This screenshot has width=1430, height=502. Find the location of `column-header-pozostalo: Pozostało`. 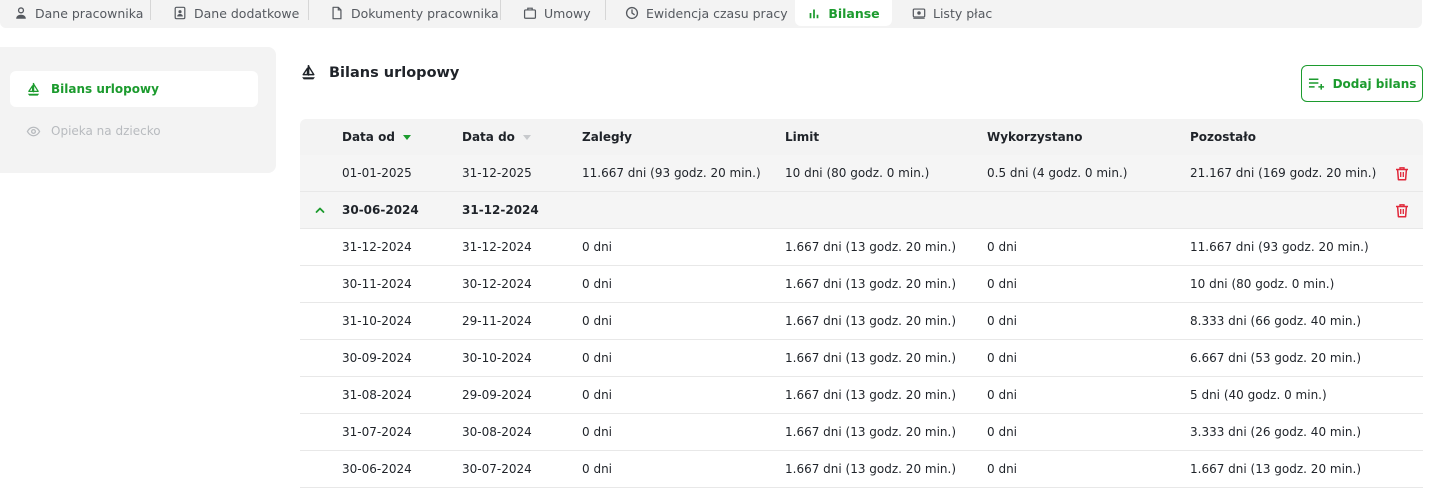

column-header-pozostalo: Pozostało is located at coordinates (1223, 137).